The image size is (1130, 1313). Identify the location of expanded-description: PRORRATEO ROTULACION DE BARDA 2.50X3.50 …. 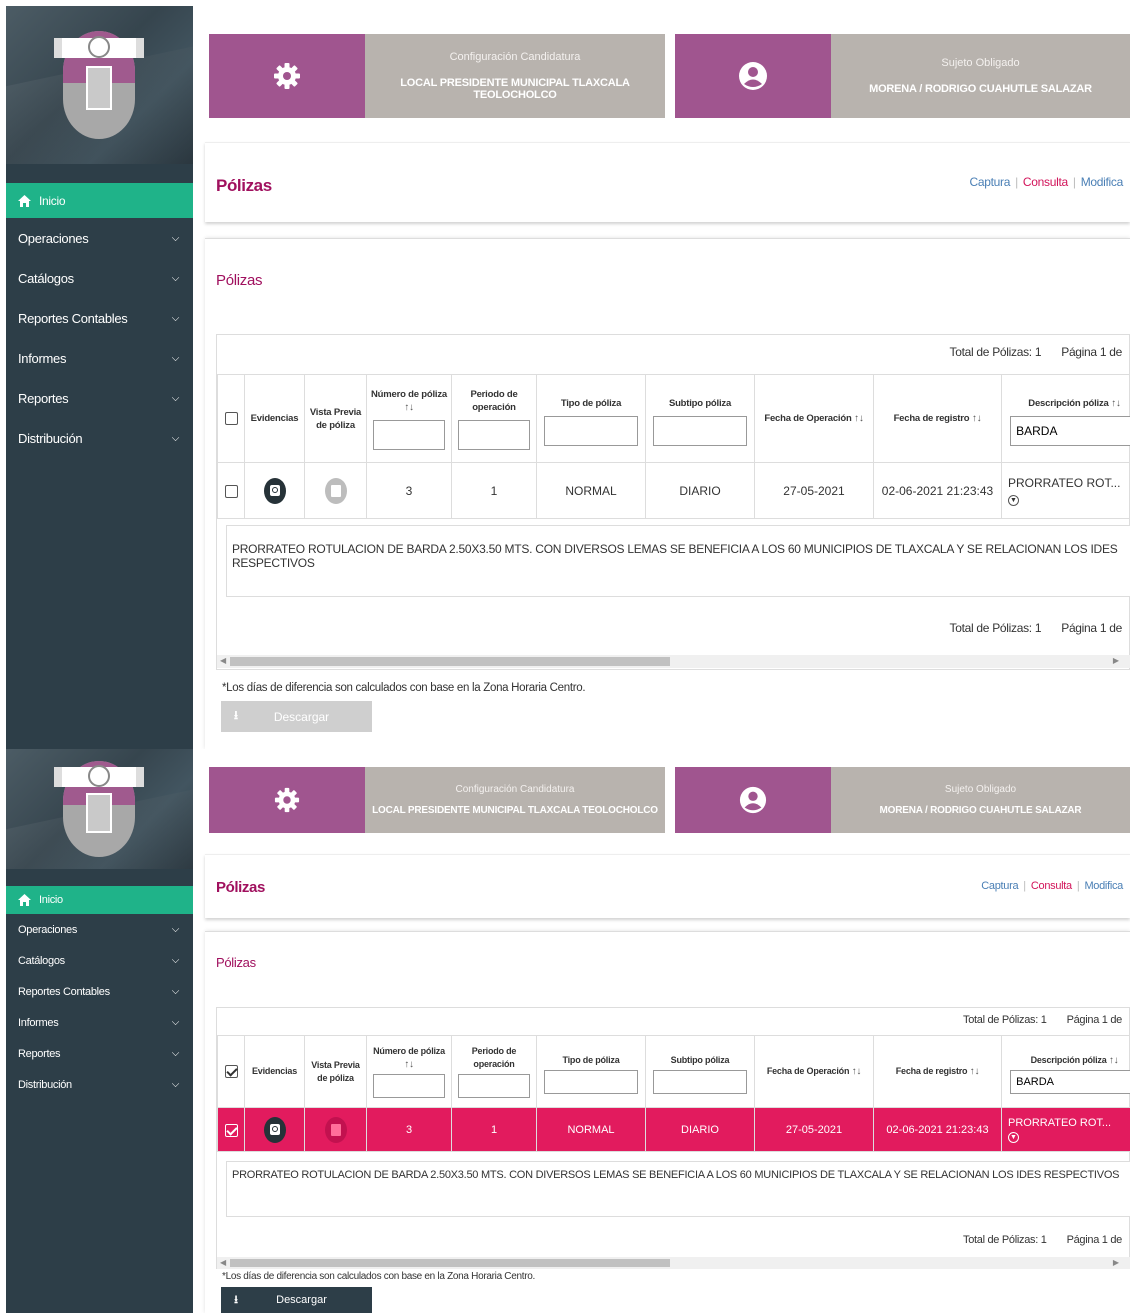
(678, 561).